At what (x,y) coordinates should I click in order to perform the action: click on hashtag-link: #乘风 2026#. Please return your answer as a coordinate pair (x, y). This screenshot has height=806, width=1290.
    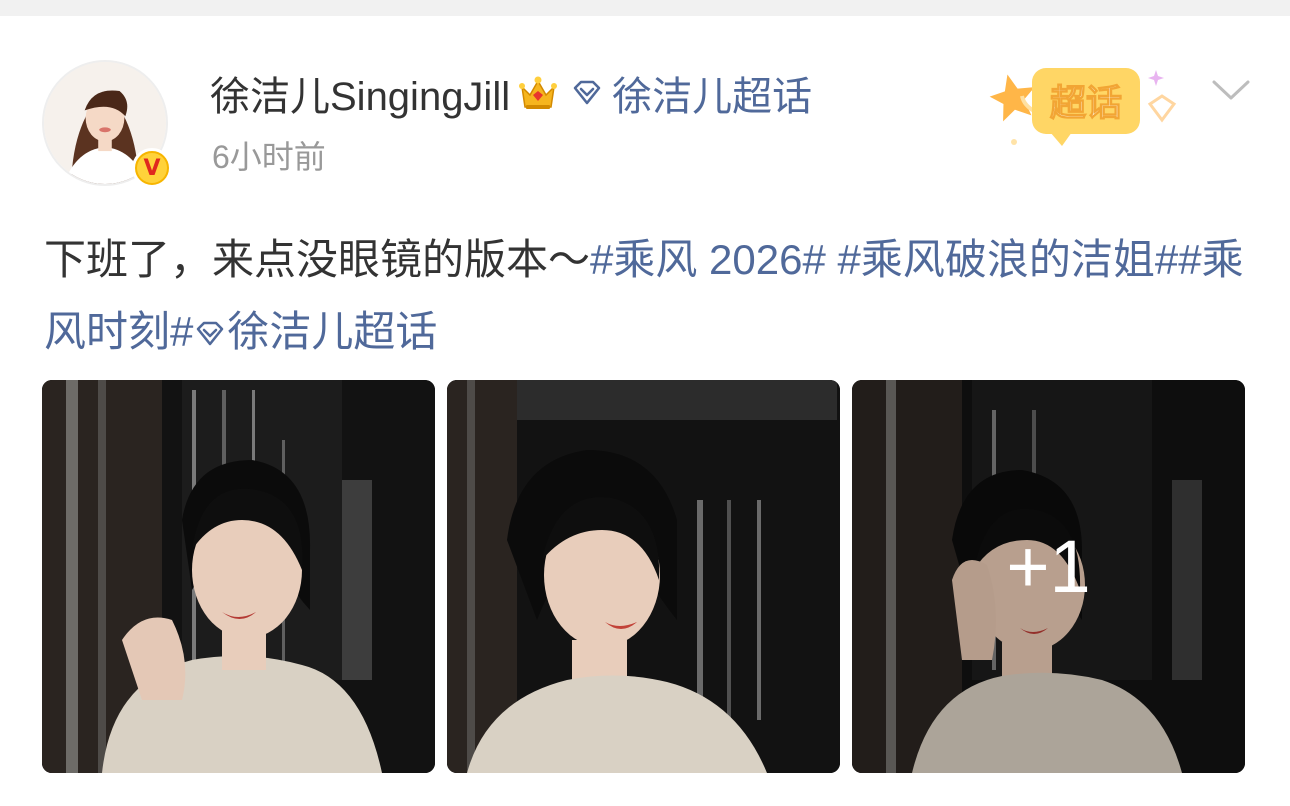
    Looking at the image, I should click on (708, 259).